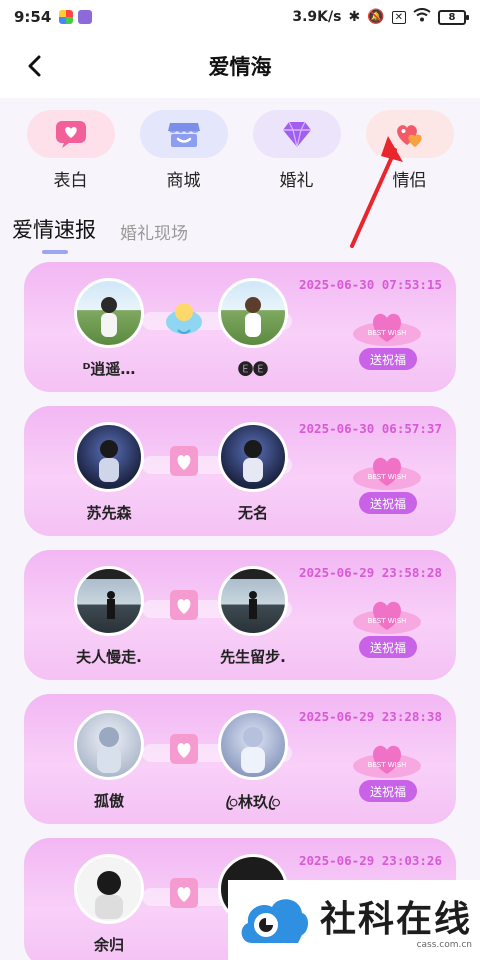  I want to click on tab-wedding-scene: 婚礼现场, so click(154, 236).